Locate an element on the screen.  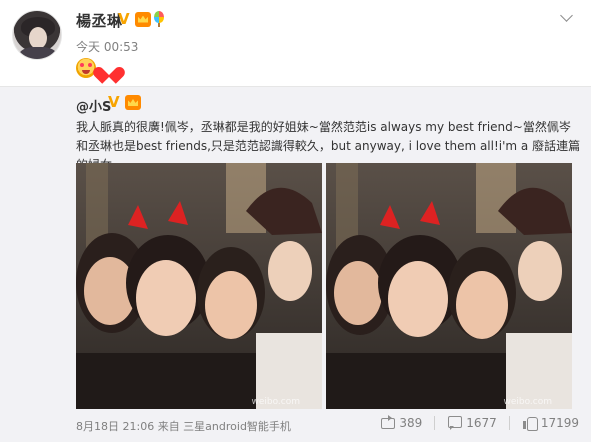
avatar is located at coordinates (37, 35).